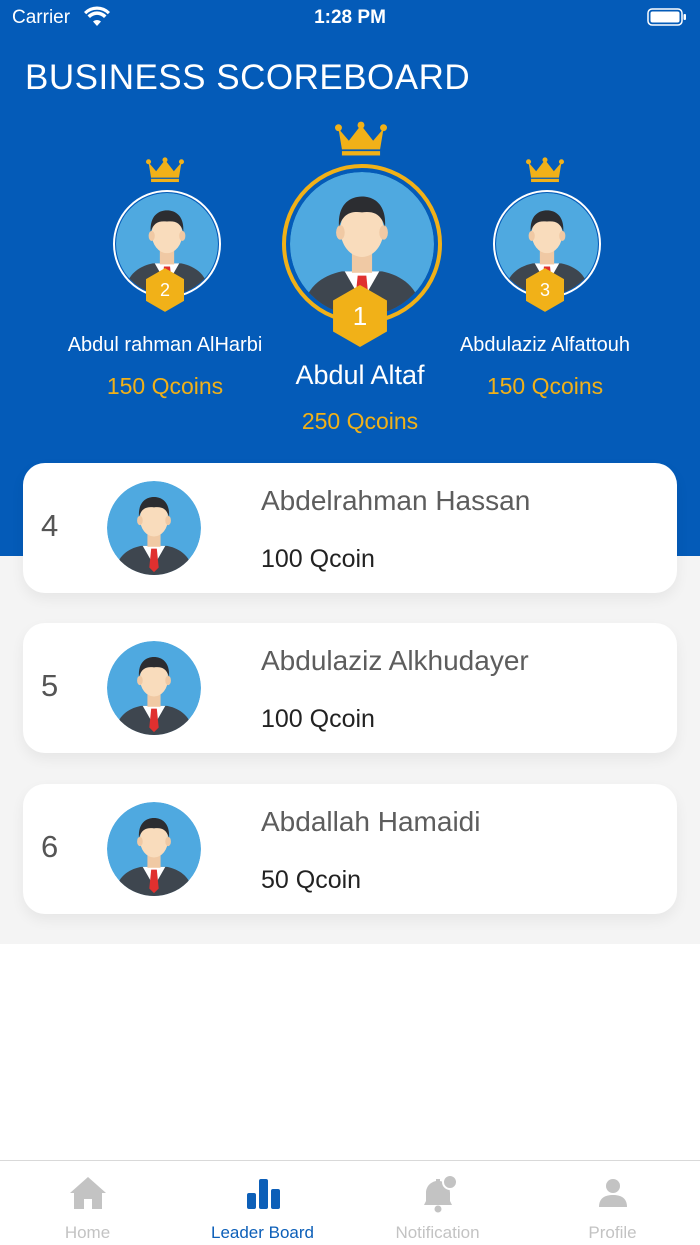 The width and height of the screenshot is (700, 1245). Describe the element at coordinates (666, 17) in the screenshot. I see `battery-icon` at that location.